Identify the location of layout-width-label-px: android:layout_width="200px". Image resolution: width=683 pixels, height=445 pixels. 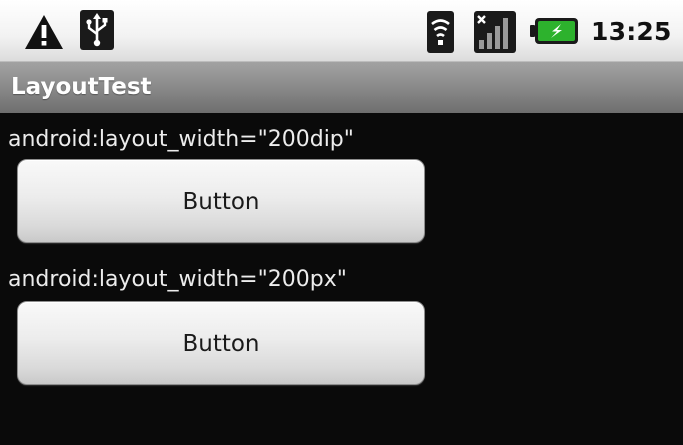
(177, 279).